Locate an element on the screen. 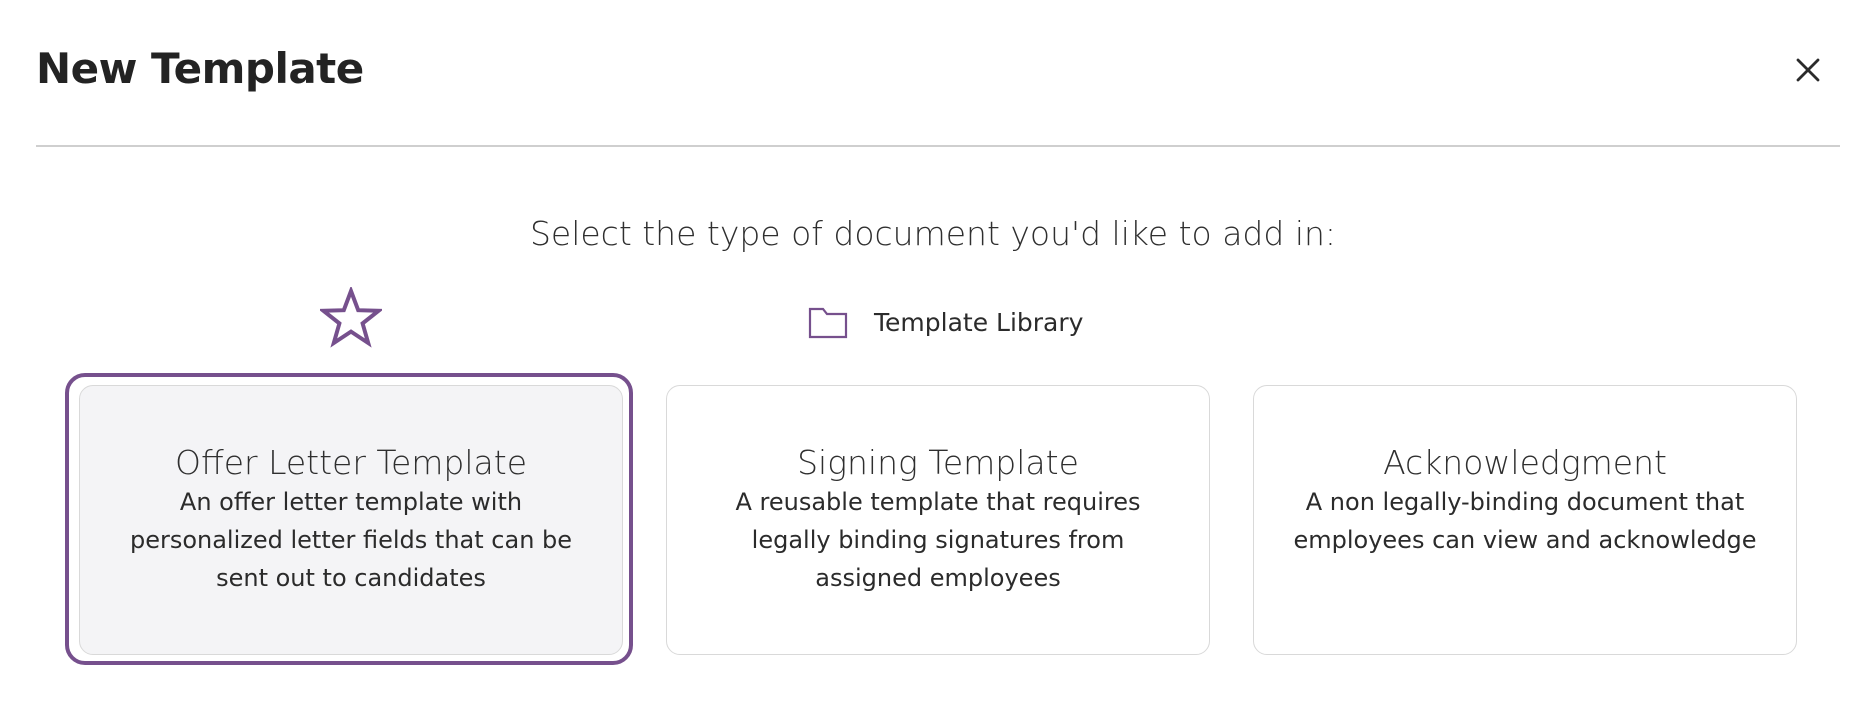  card-title: Offer Letter Template is located at coordinates (351, 462).